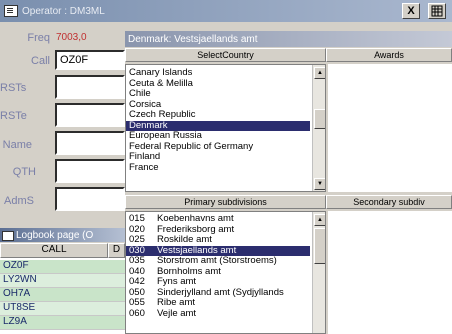  What do you see at coordinates (389, 202) in the screenshot?
I see `secondary-subdivisions-header: Secondary subdiv` at bounding box center [389, 202].